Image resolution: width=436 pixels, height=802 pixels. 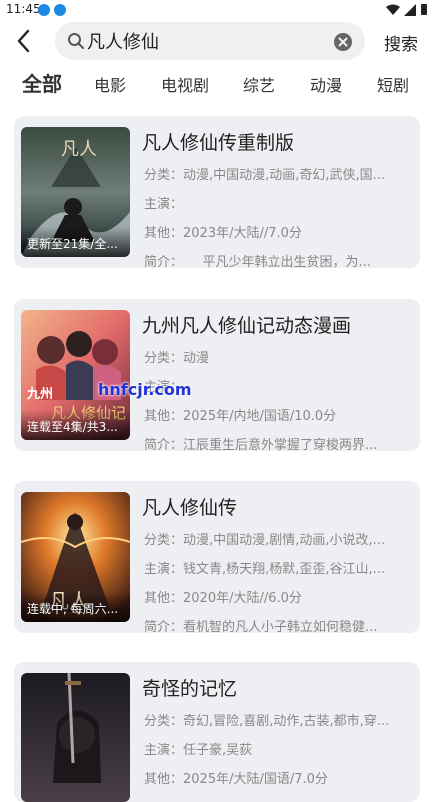 I want to click on search-icon, so click(x=76, y=41).